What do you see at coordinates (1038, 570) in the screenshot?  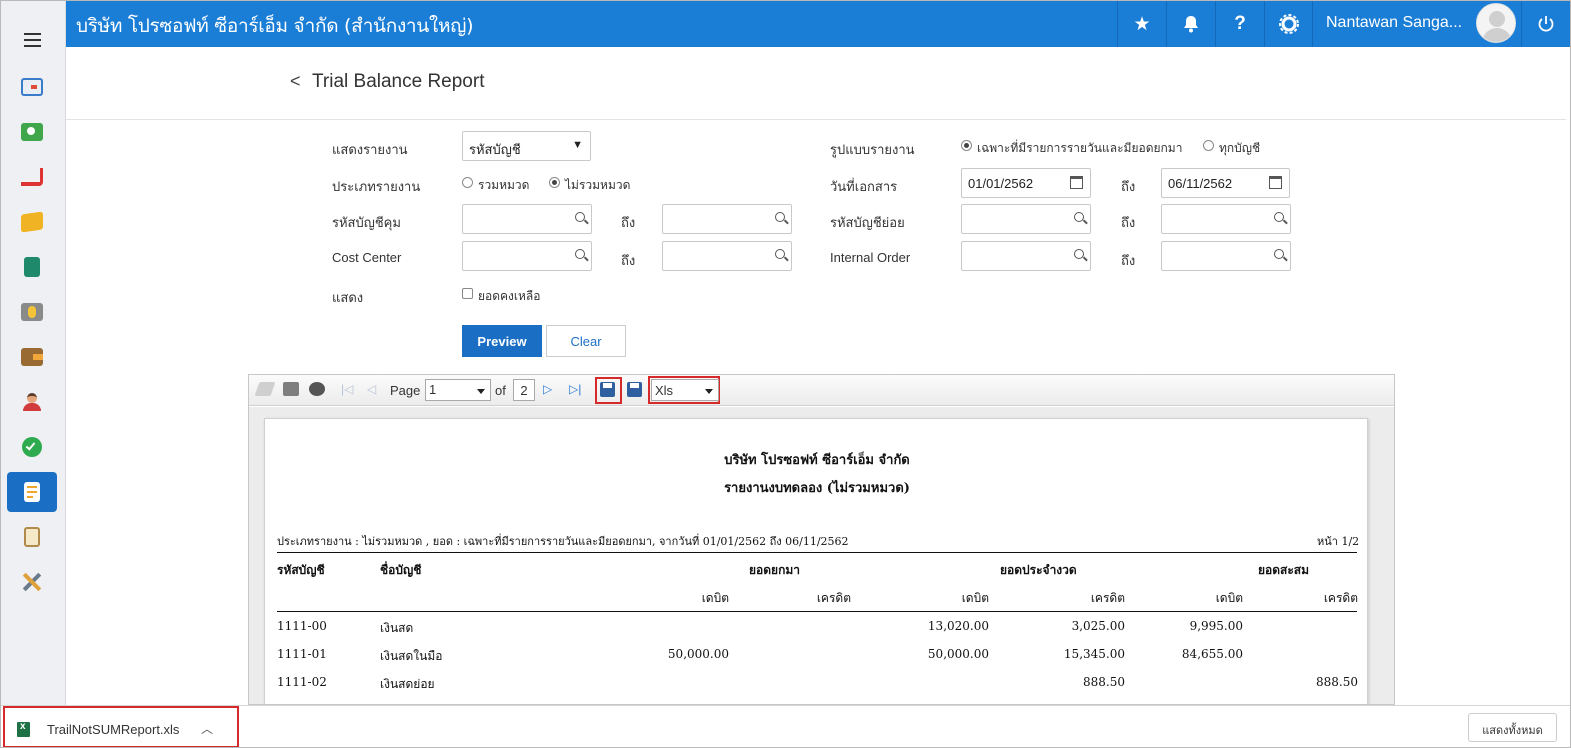 I see `col-group-period: ยอดประจำงวด` at bounding box center [1038, 570].